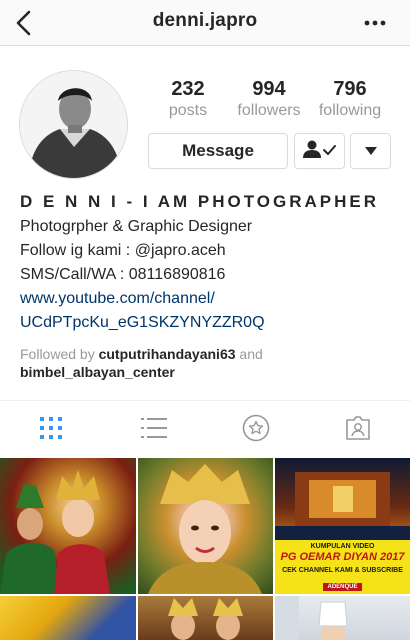 This screenshot has width=410, height=640. I want to click on tab-saved, so click(256, 430).